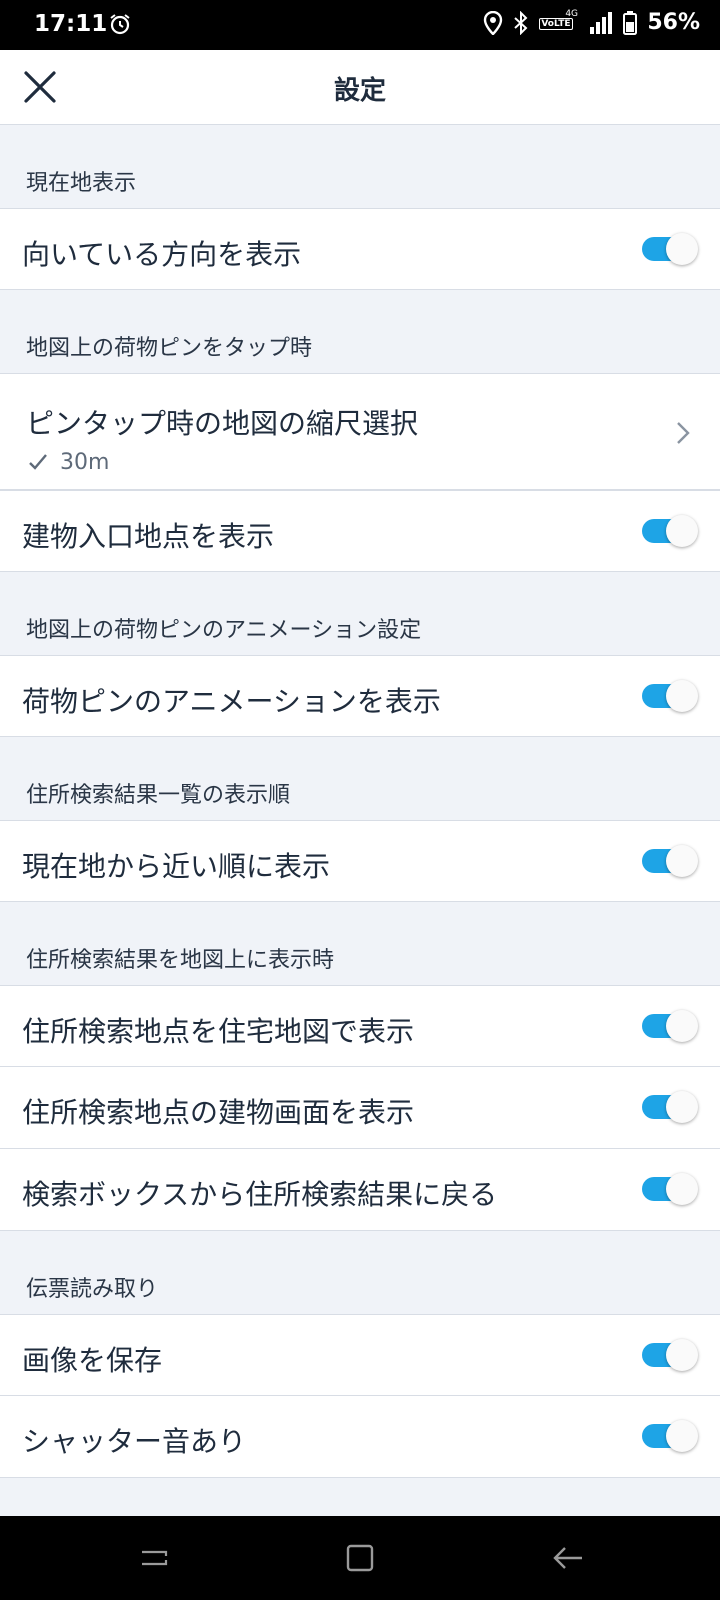  I want to click on status-bar: 17:11 VoLTE 4G 56%, so click(360, 25).